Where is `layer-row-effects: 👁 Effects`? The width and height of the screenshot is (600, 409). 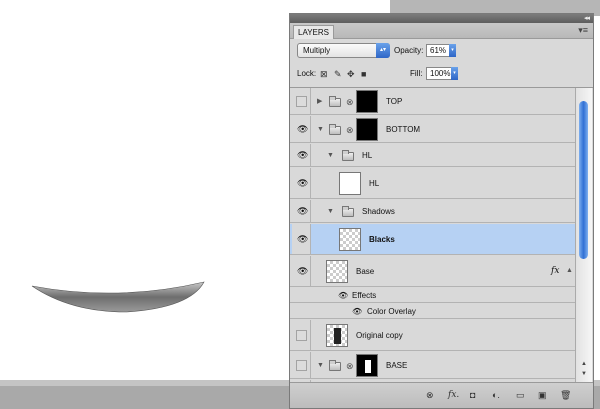
layer-row-effects: 👁 Effects is located at coordinates (432, 295).